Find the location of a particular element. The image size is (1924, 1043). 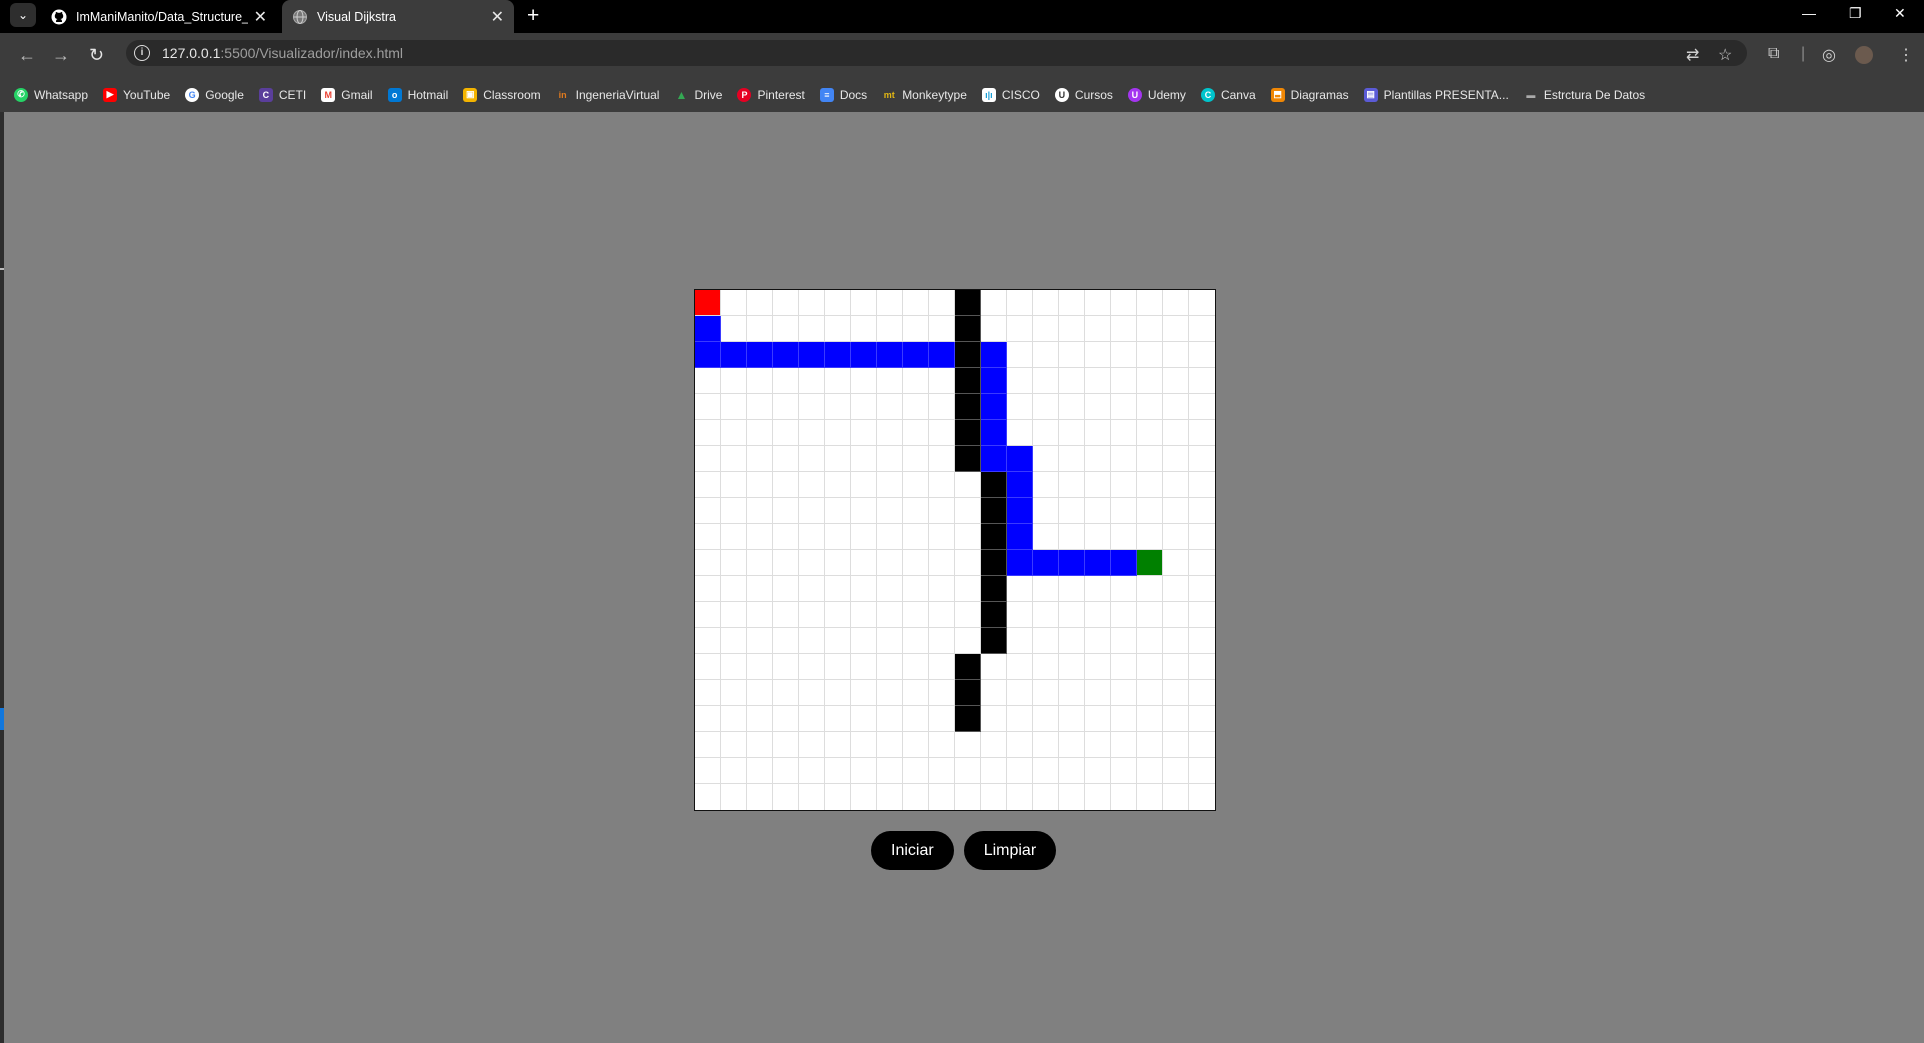

bookmark-estructura-de-datos: ▬ Estrctura De Datos is located at coordinates (1584, 95).